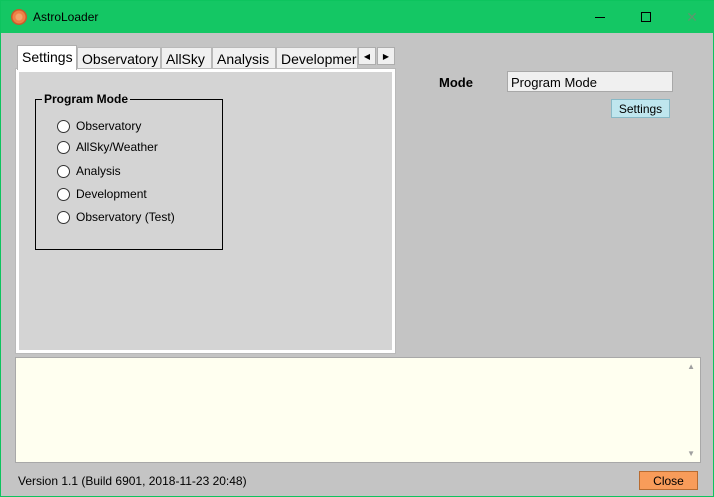 The height and width of the screenshot is (497, 714). I want to click on minimize-button, so click(600, 17).